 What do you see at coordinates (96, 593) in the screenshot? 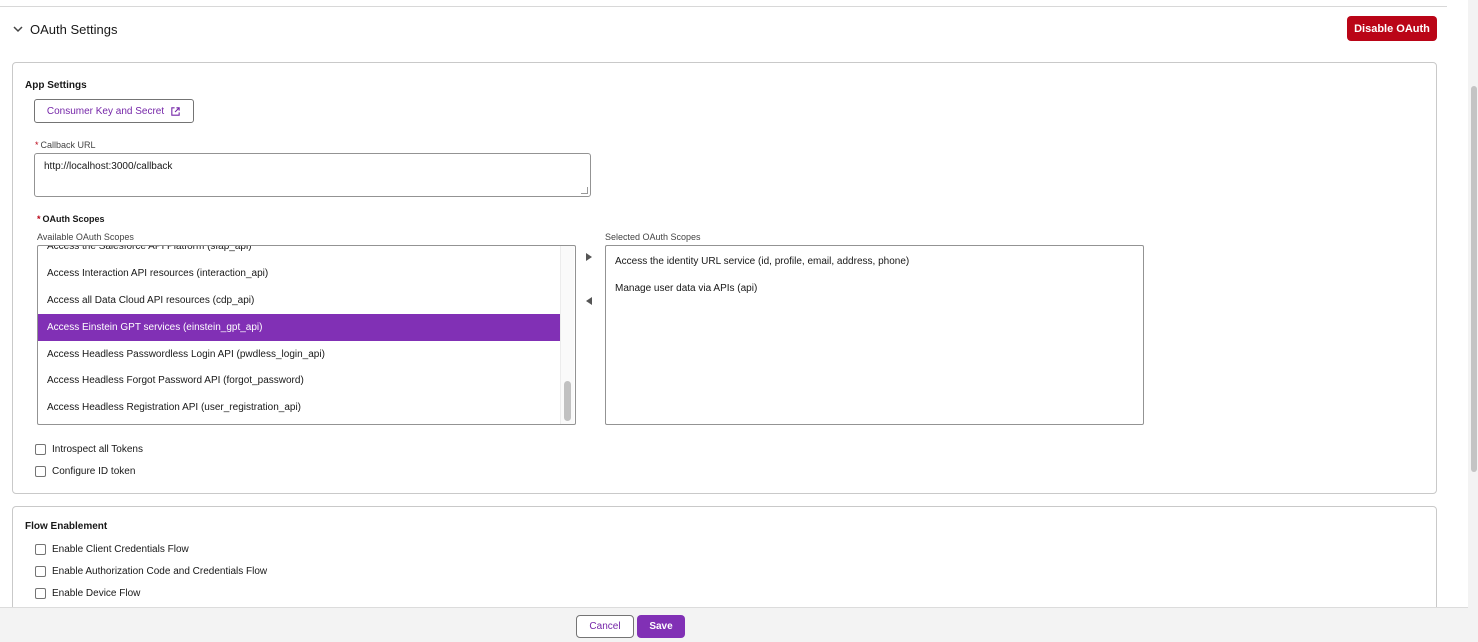
I see `checkbox-label: Enable Device Flow` at bounding box center [96, 593].